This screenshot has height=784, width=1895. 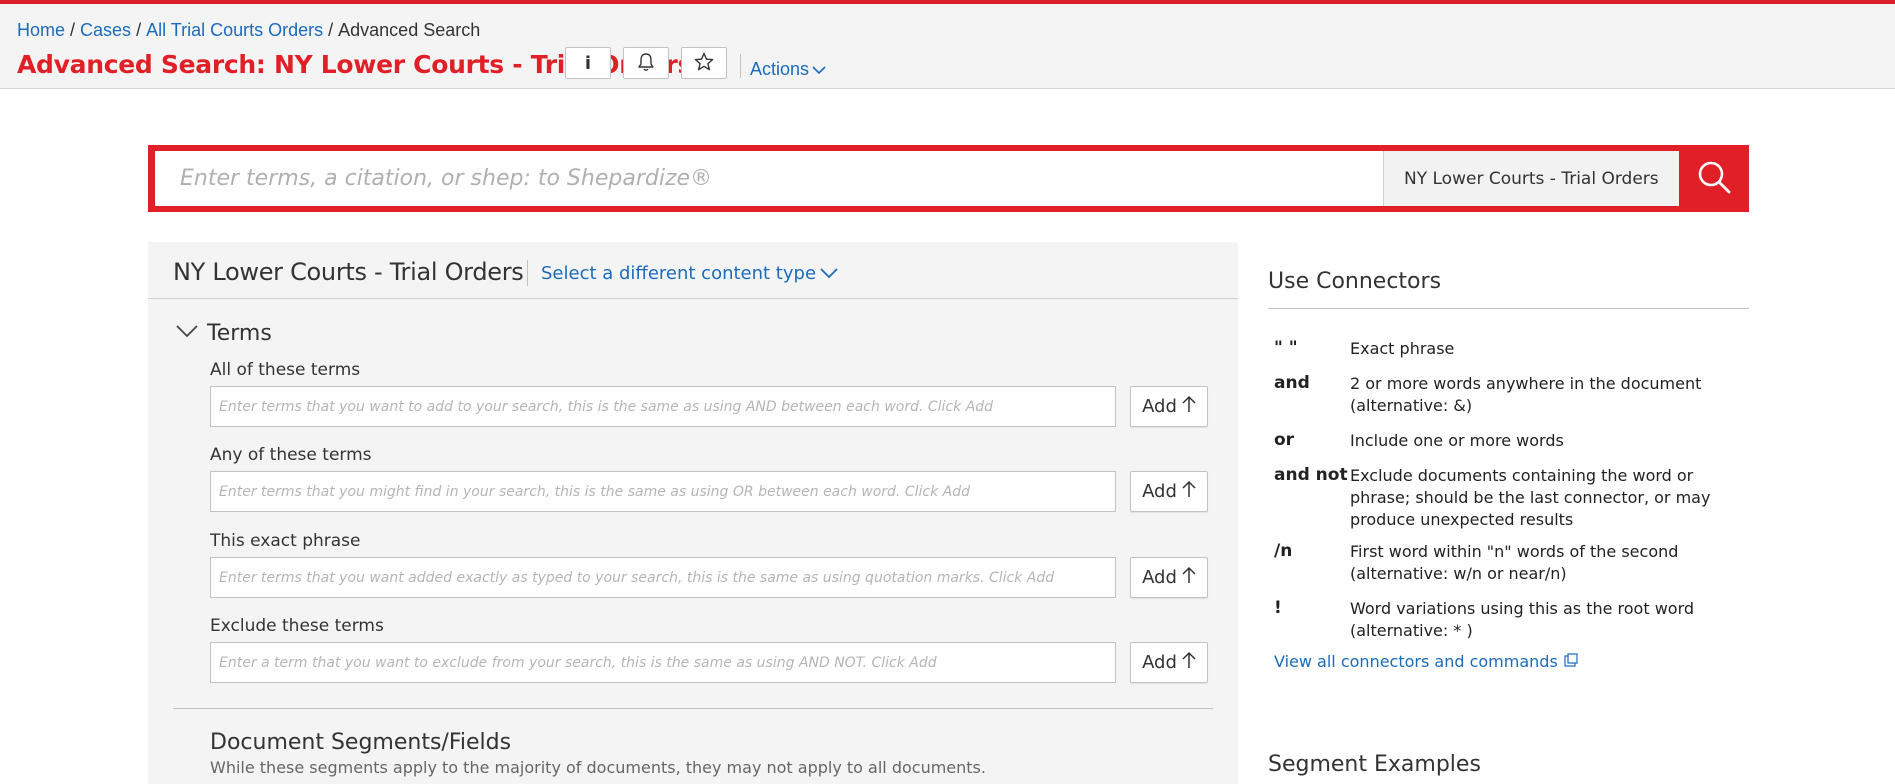 I want to click on view-all-connectors-link: View all connectors and commands, so click(x=1426, y=661).